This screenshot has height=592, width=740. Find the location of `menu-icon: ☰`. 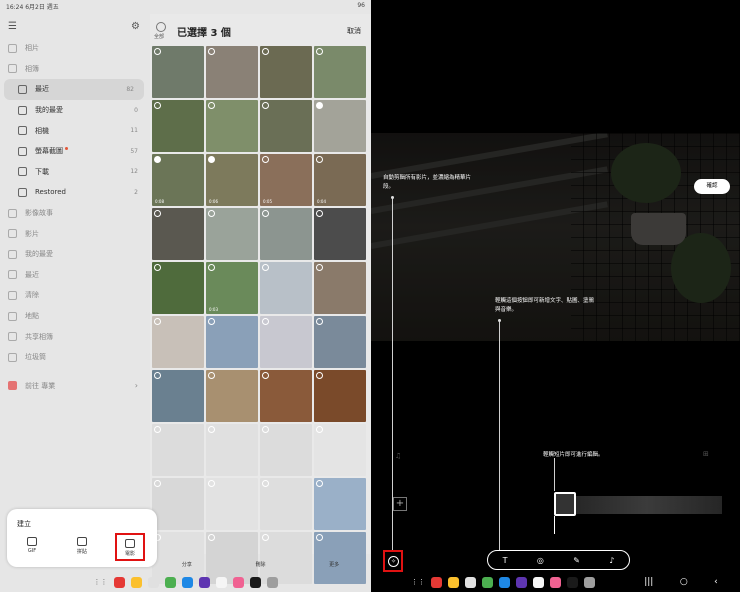

menu-icon: ☰ is located at coordinates (12, 26).